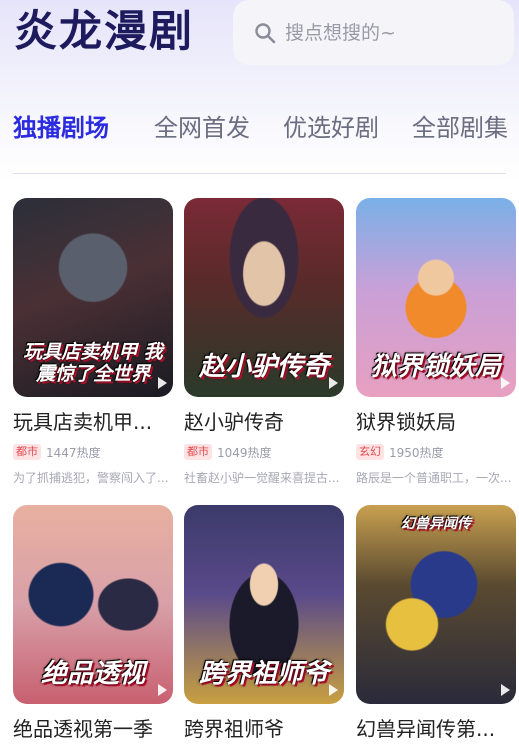  I want to click on genre-badge: 玄幻, so click(370, 452).